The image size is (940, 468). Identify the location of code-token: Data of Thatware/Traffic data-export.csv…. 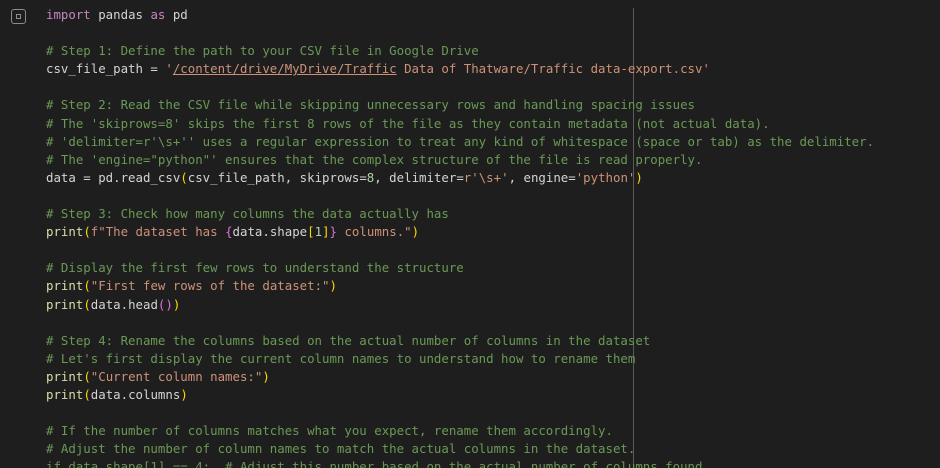
(553, 69).